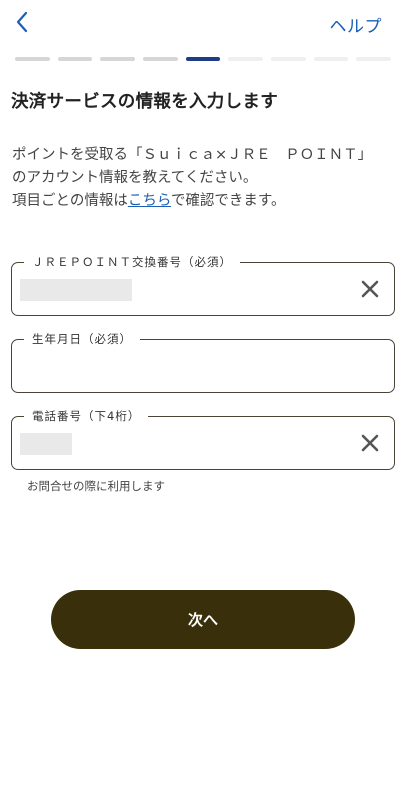 This screenshot has height=800, width=410. I want to click on jre-point-number-label: ＪＲＥＰＯＩＮＴ交換番号（必須）, so click(132, 262).